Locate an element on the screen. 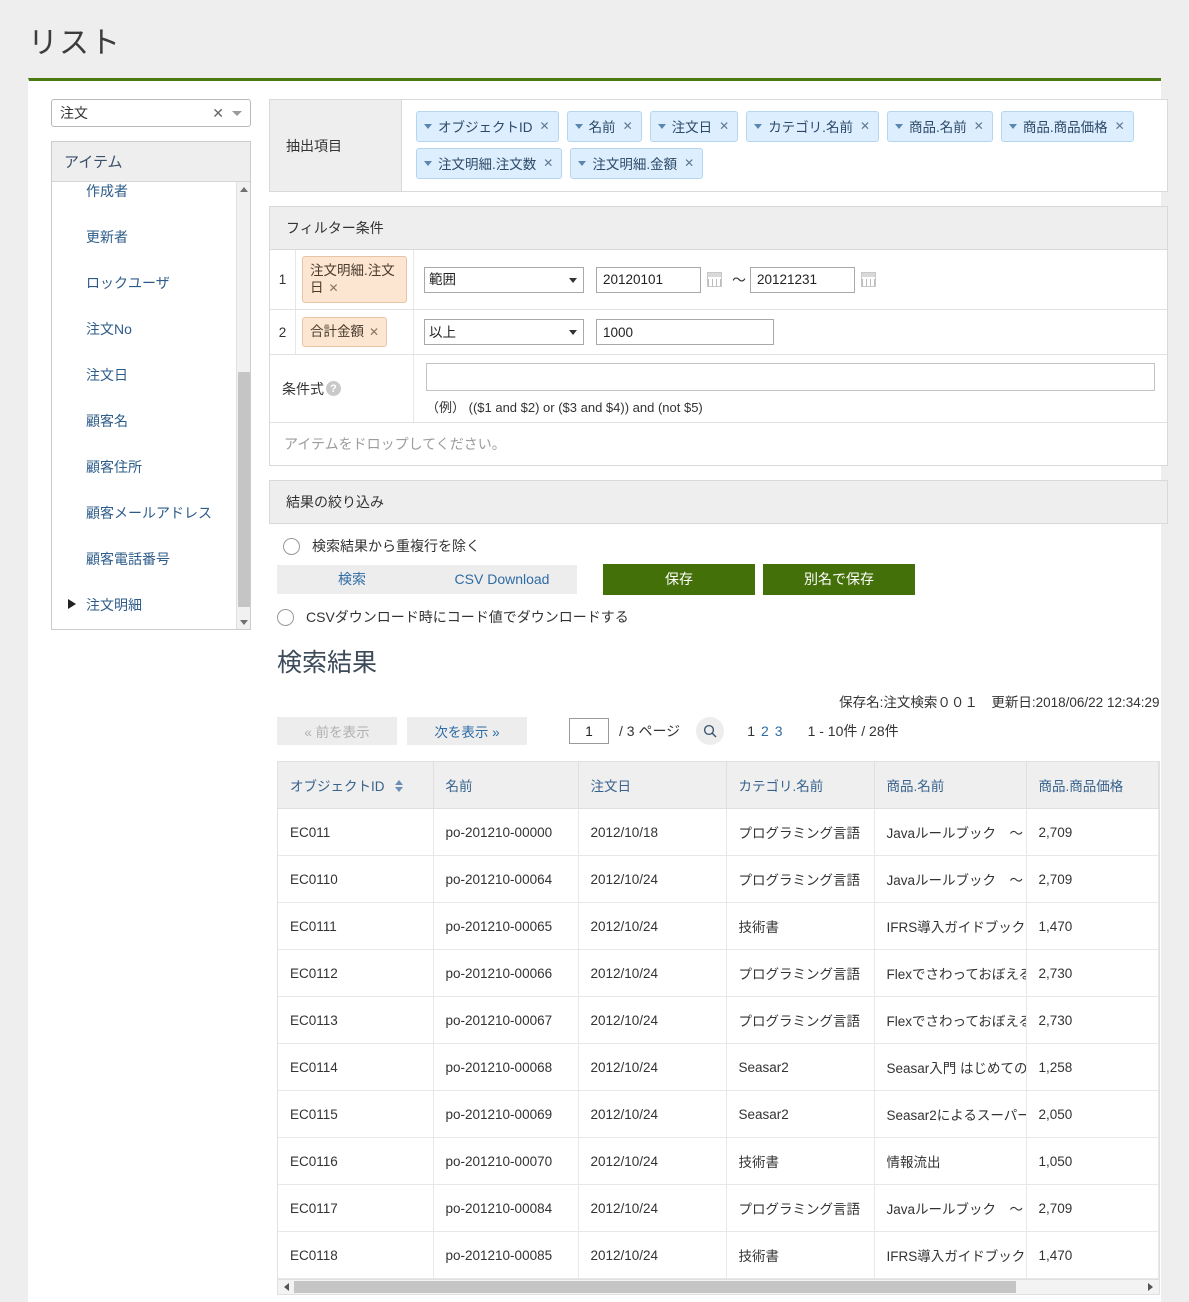 The height and width of the screenshot is (1302, 1189). condition-field-chip: 合計金額 ✕ is located at coordinates (345, 332).